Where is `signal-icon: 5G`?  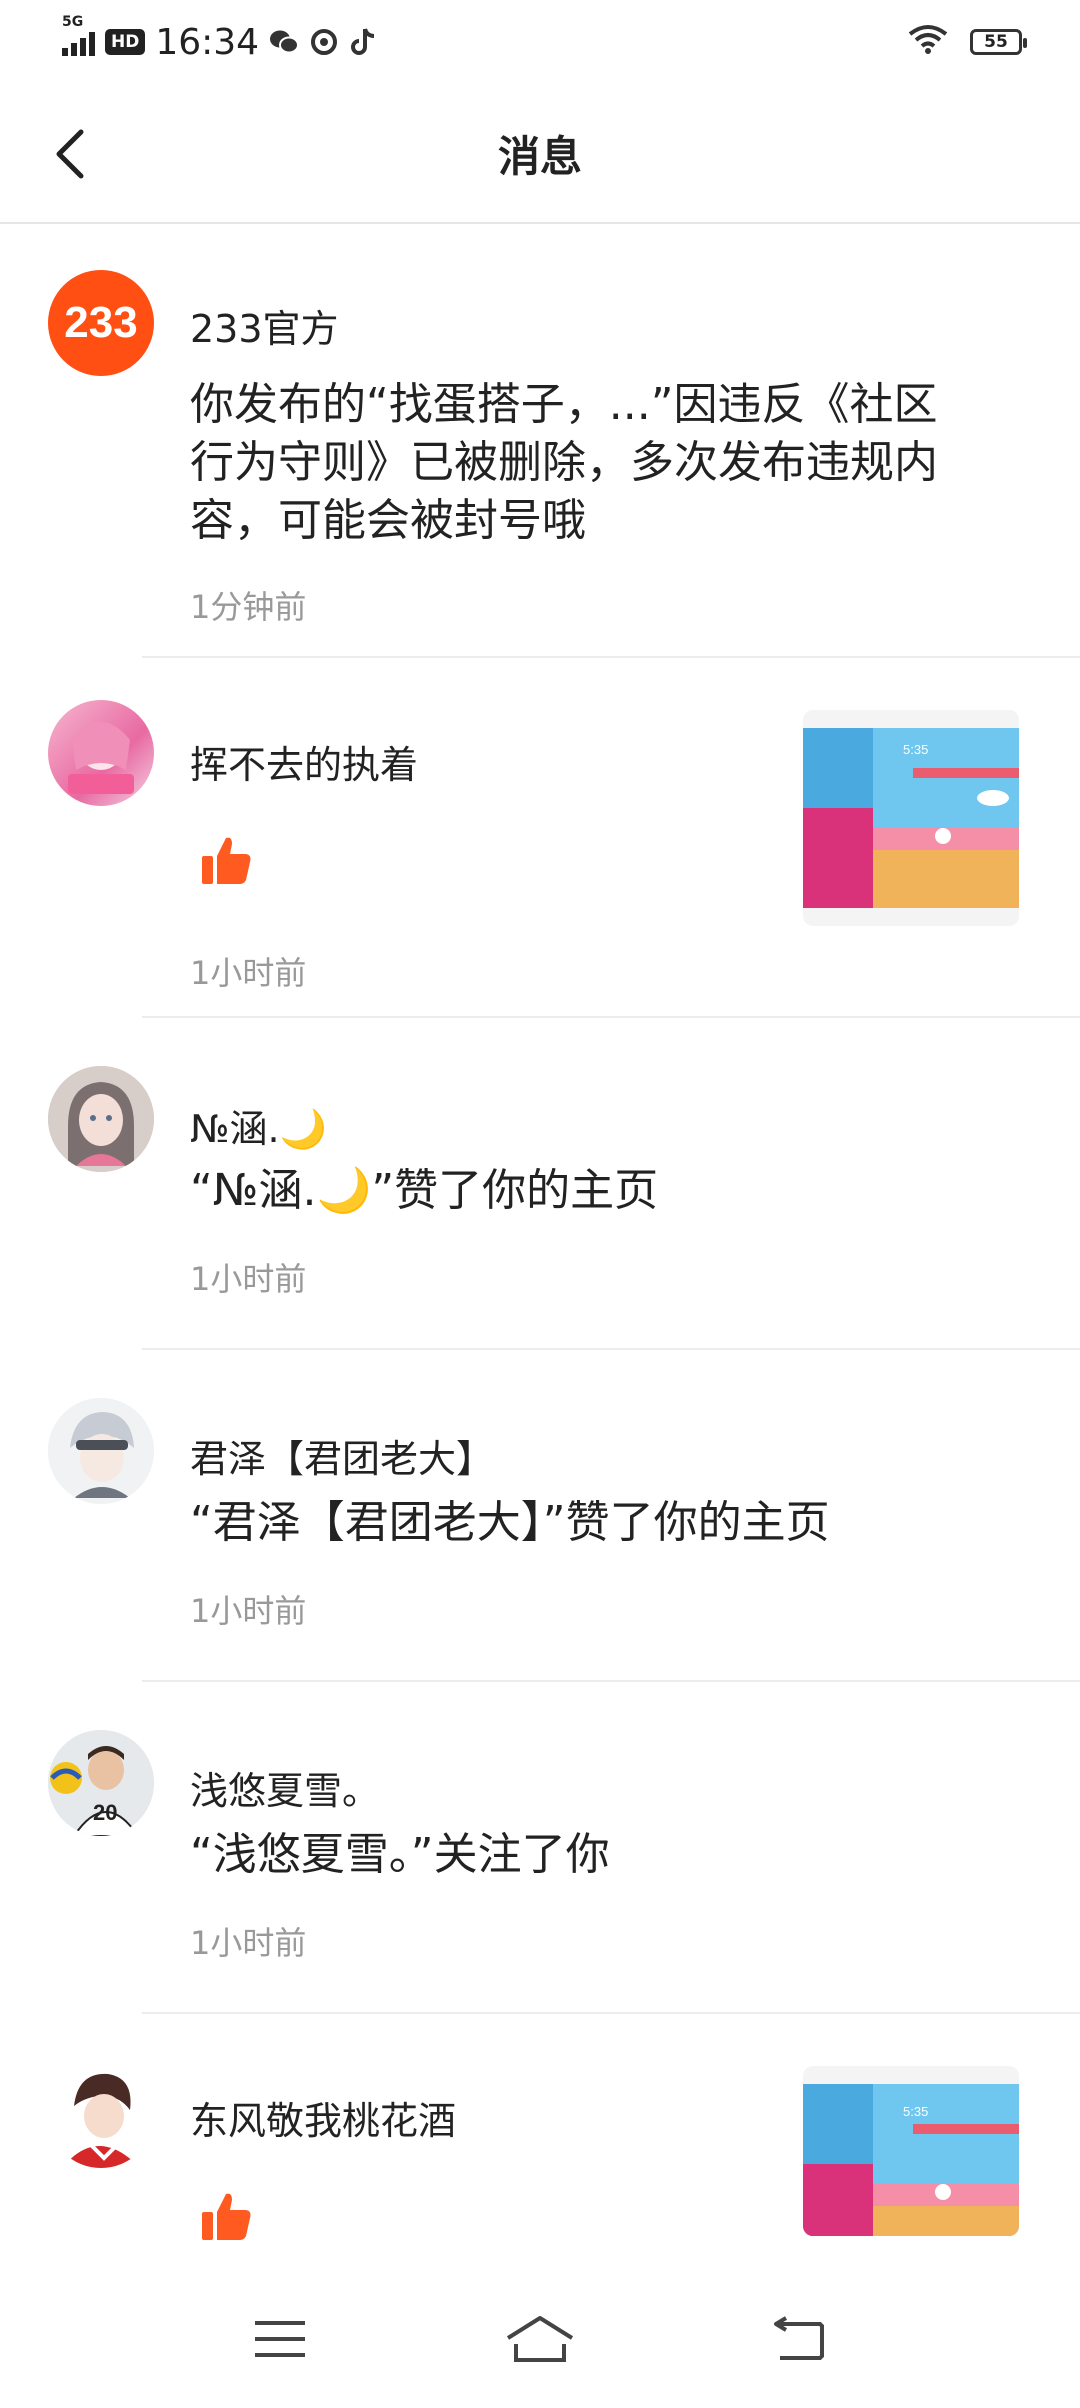 signal-icon: 5G is located at coordinates (78, 35).